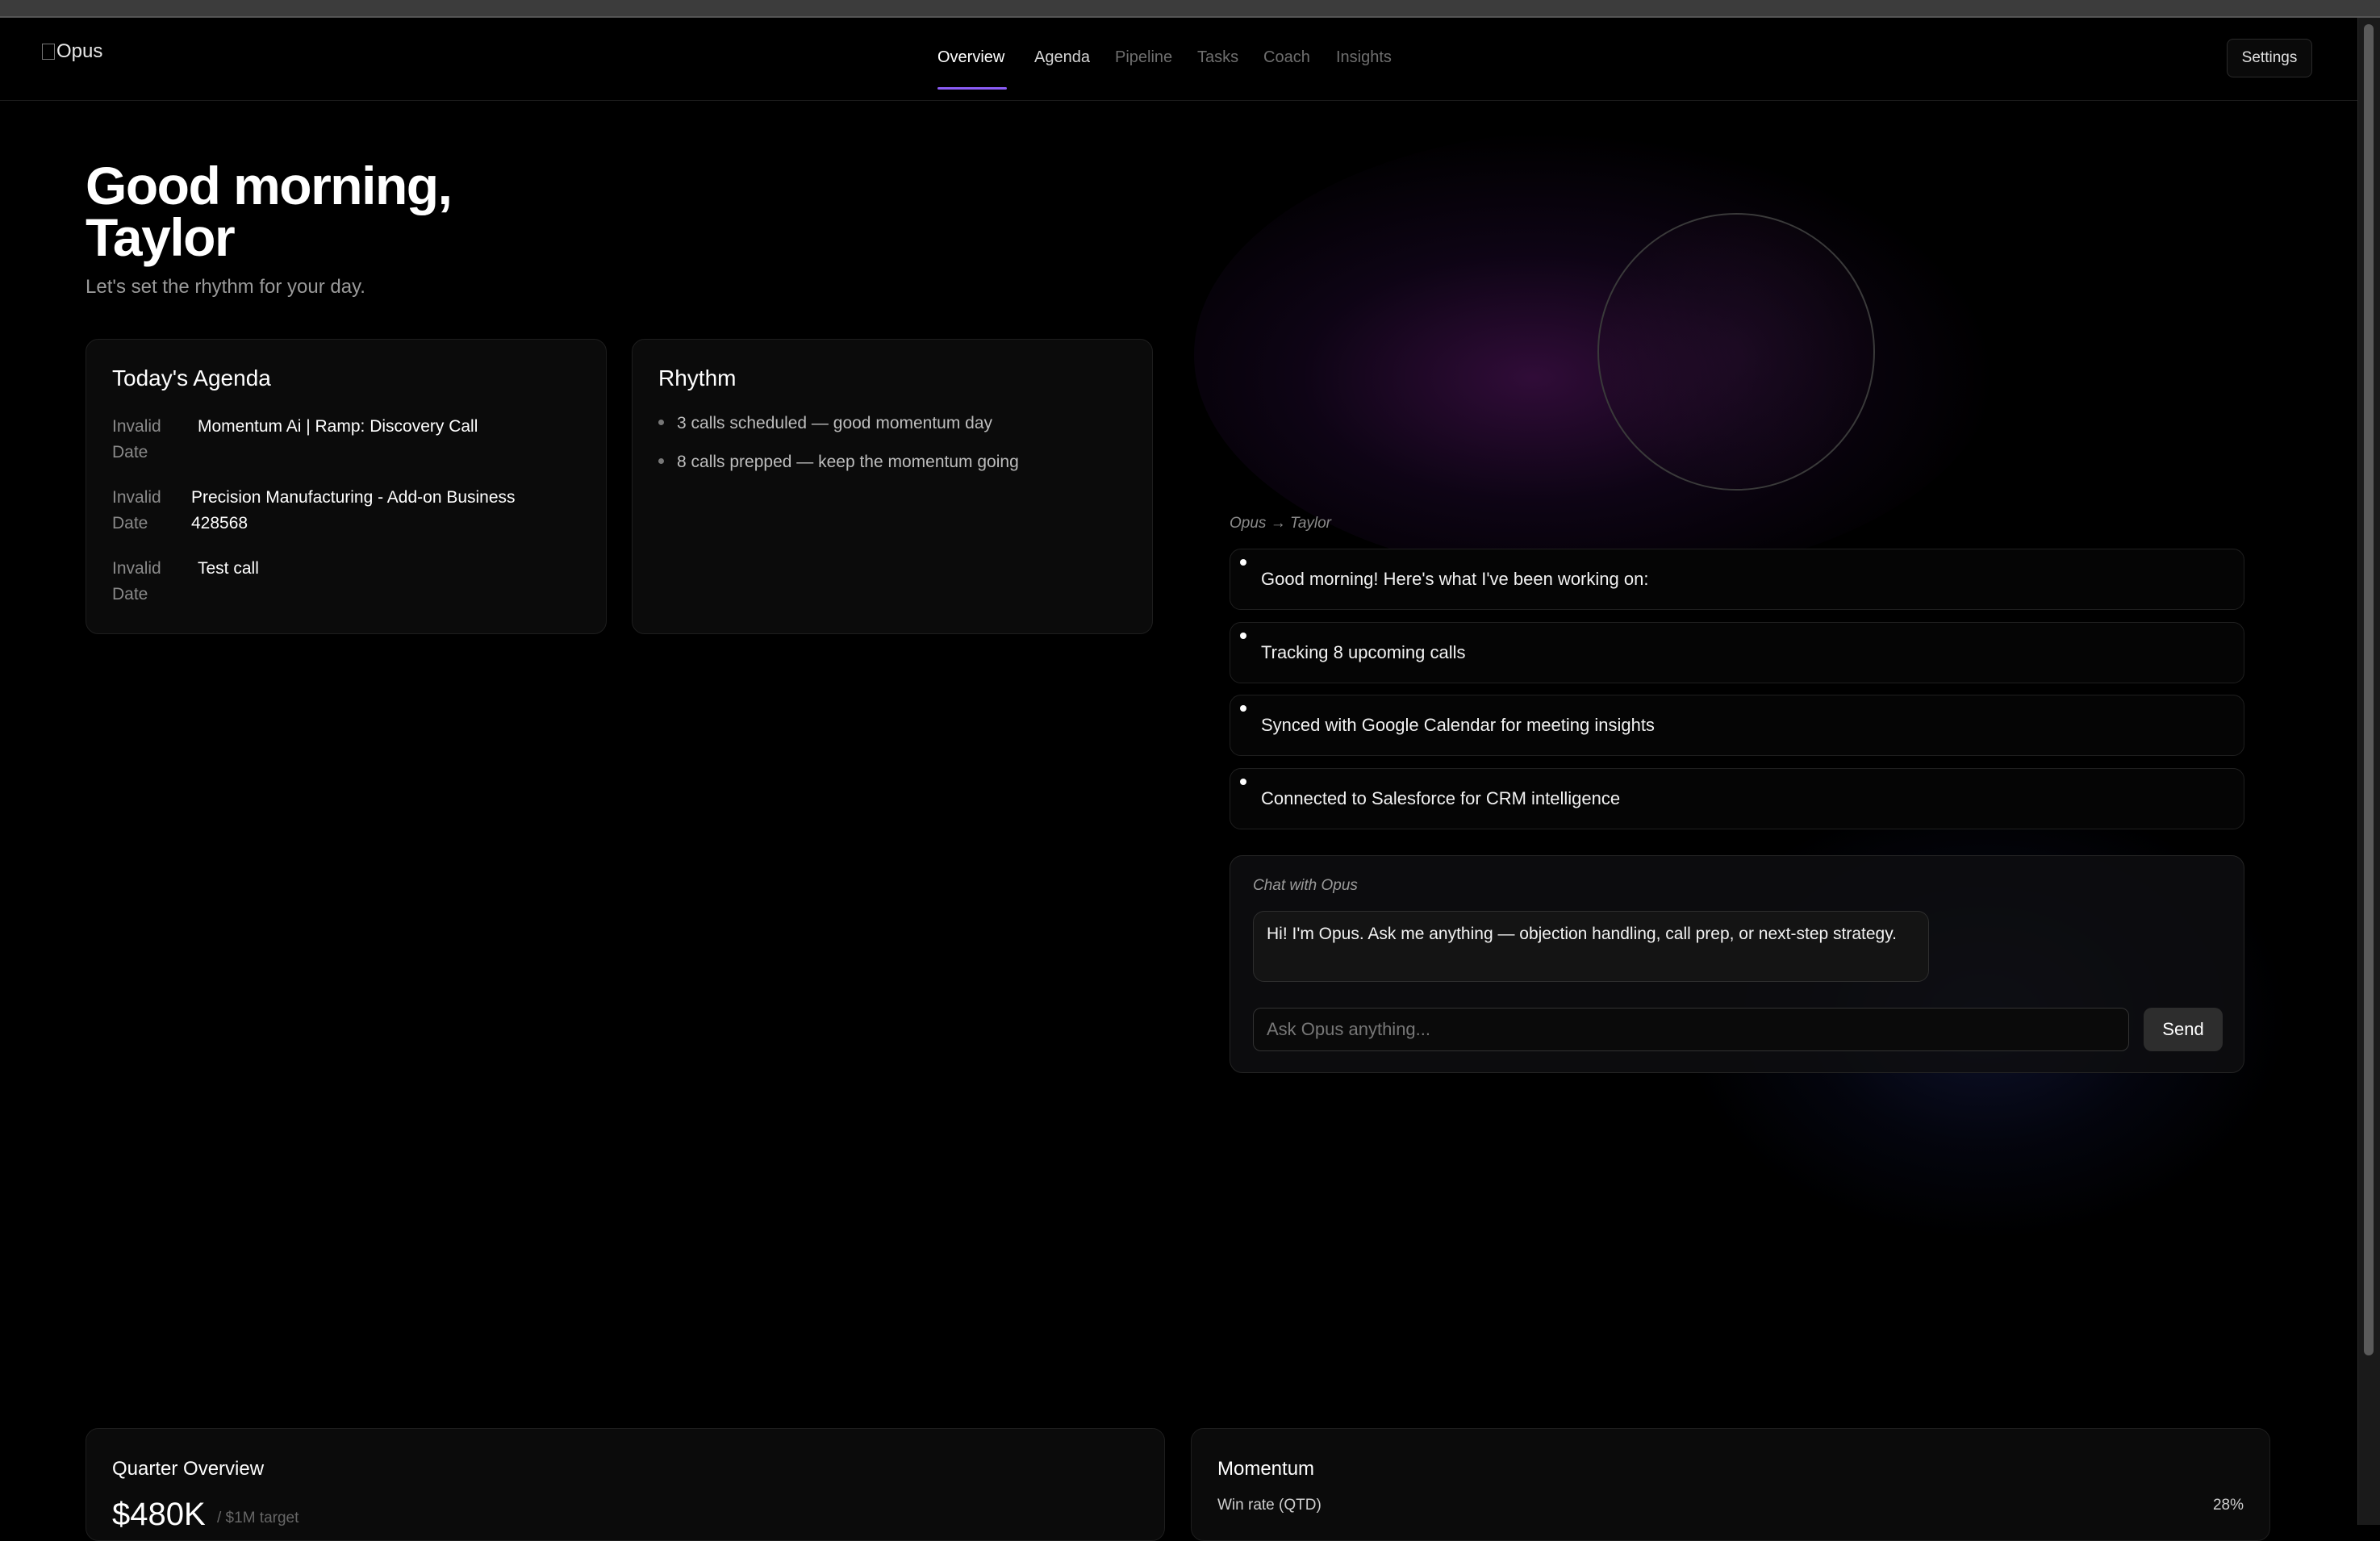 This screenshot has width=2380, height=1541. Describe the element at coordinates (2269, 58) in the screenshot. I see `settings-button: Settings` at that location.